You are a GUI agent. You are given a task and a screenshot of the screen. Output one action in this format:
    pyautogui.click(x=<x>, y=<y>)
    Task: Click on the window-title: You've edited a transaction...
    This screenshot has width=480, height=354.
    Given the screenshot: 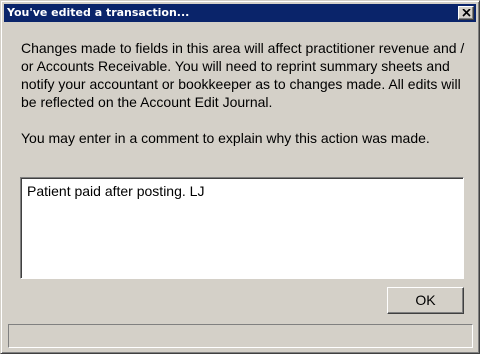 What is the action you would take?
    pyautogui.click(x=98, y=12)
    